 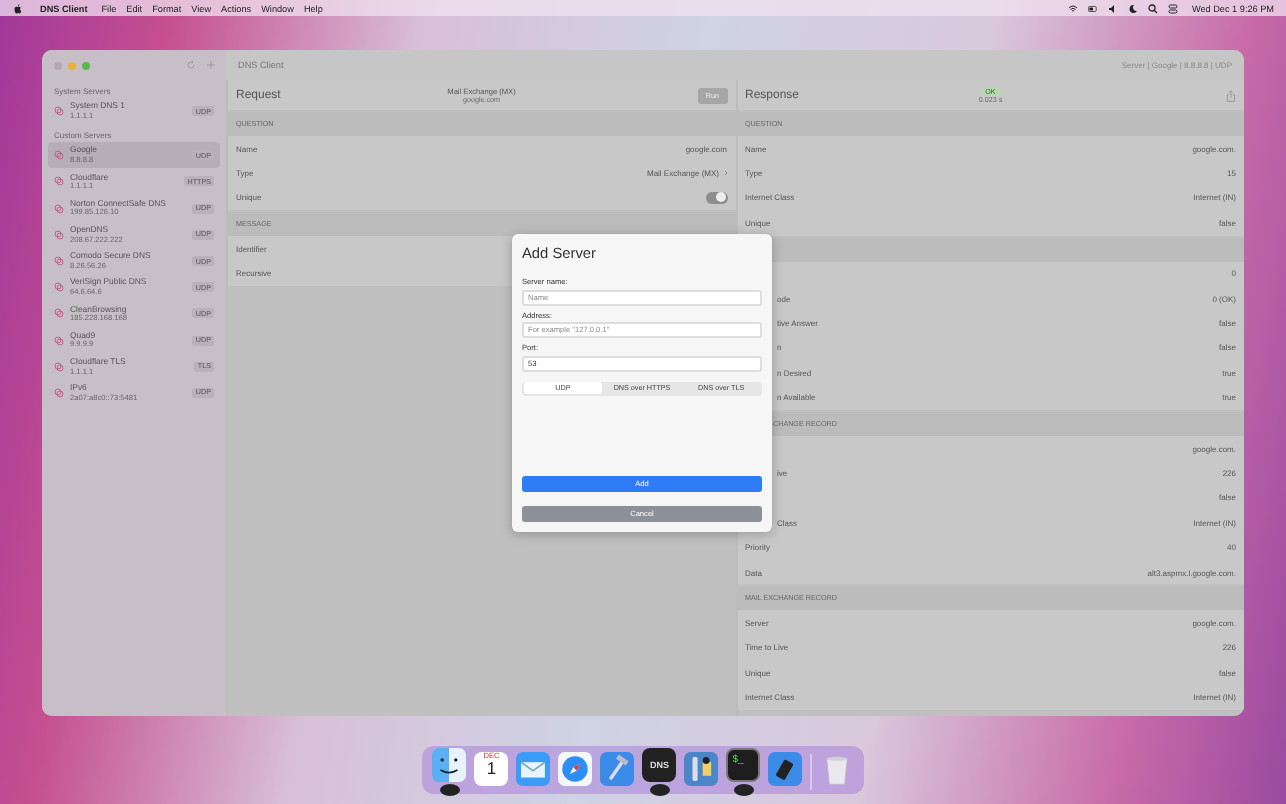 What do you see at coordinates (533, 769) in the screenshot?
I see `envelope-icon` at bounding box center [533, 769].